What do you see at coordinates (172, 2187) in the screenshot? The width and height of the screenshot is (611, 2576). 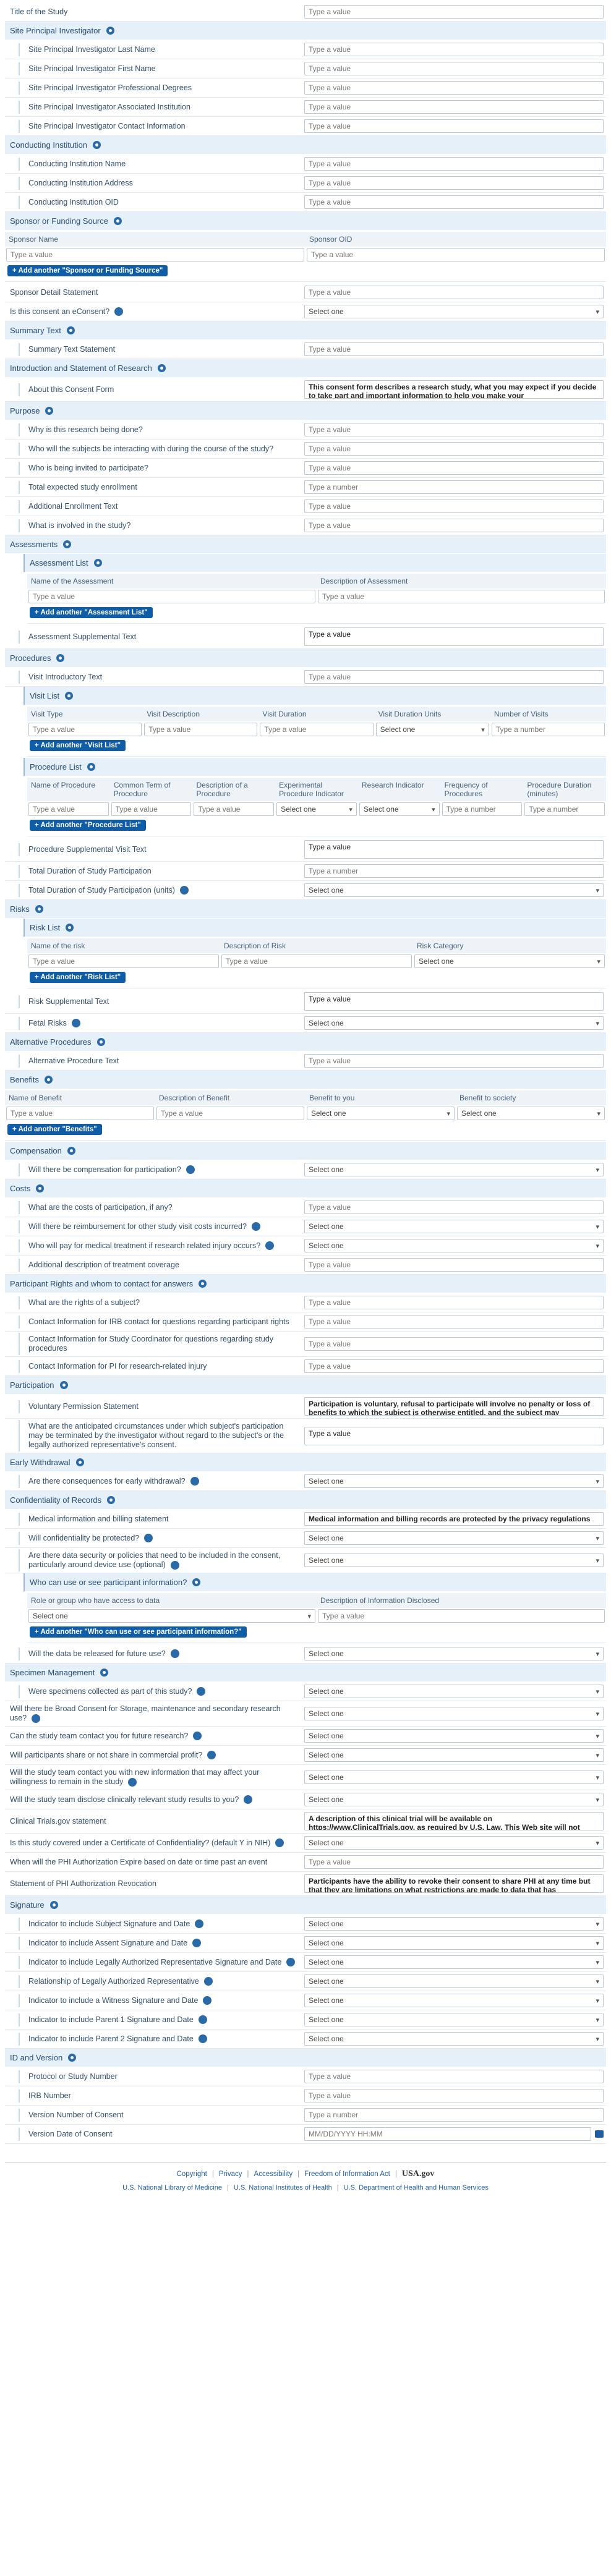 I see `nlm-link: U.S. National Library of Medicine` at bounding box center [172, 2187].